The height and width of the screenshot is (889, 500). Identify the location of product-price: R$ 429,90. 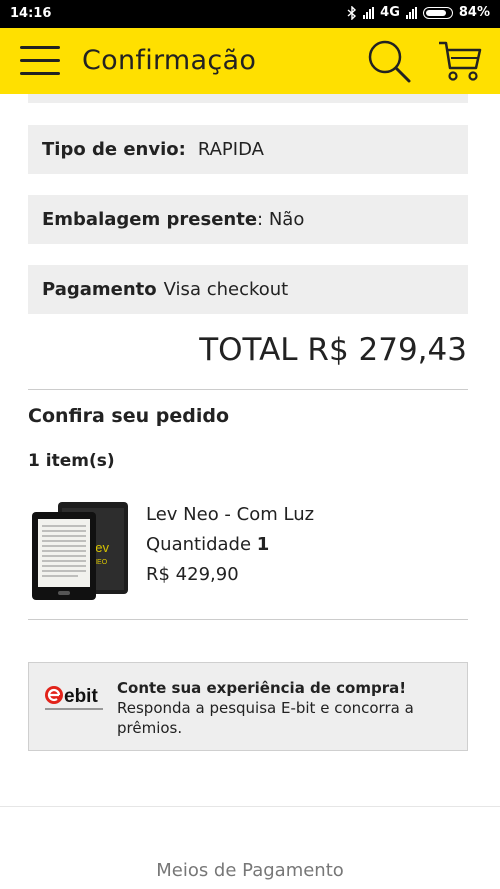
(192, 574).